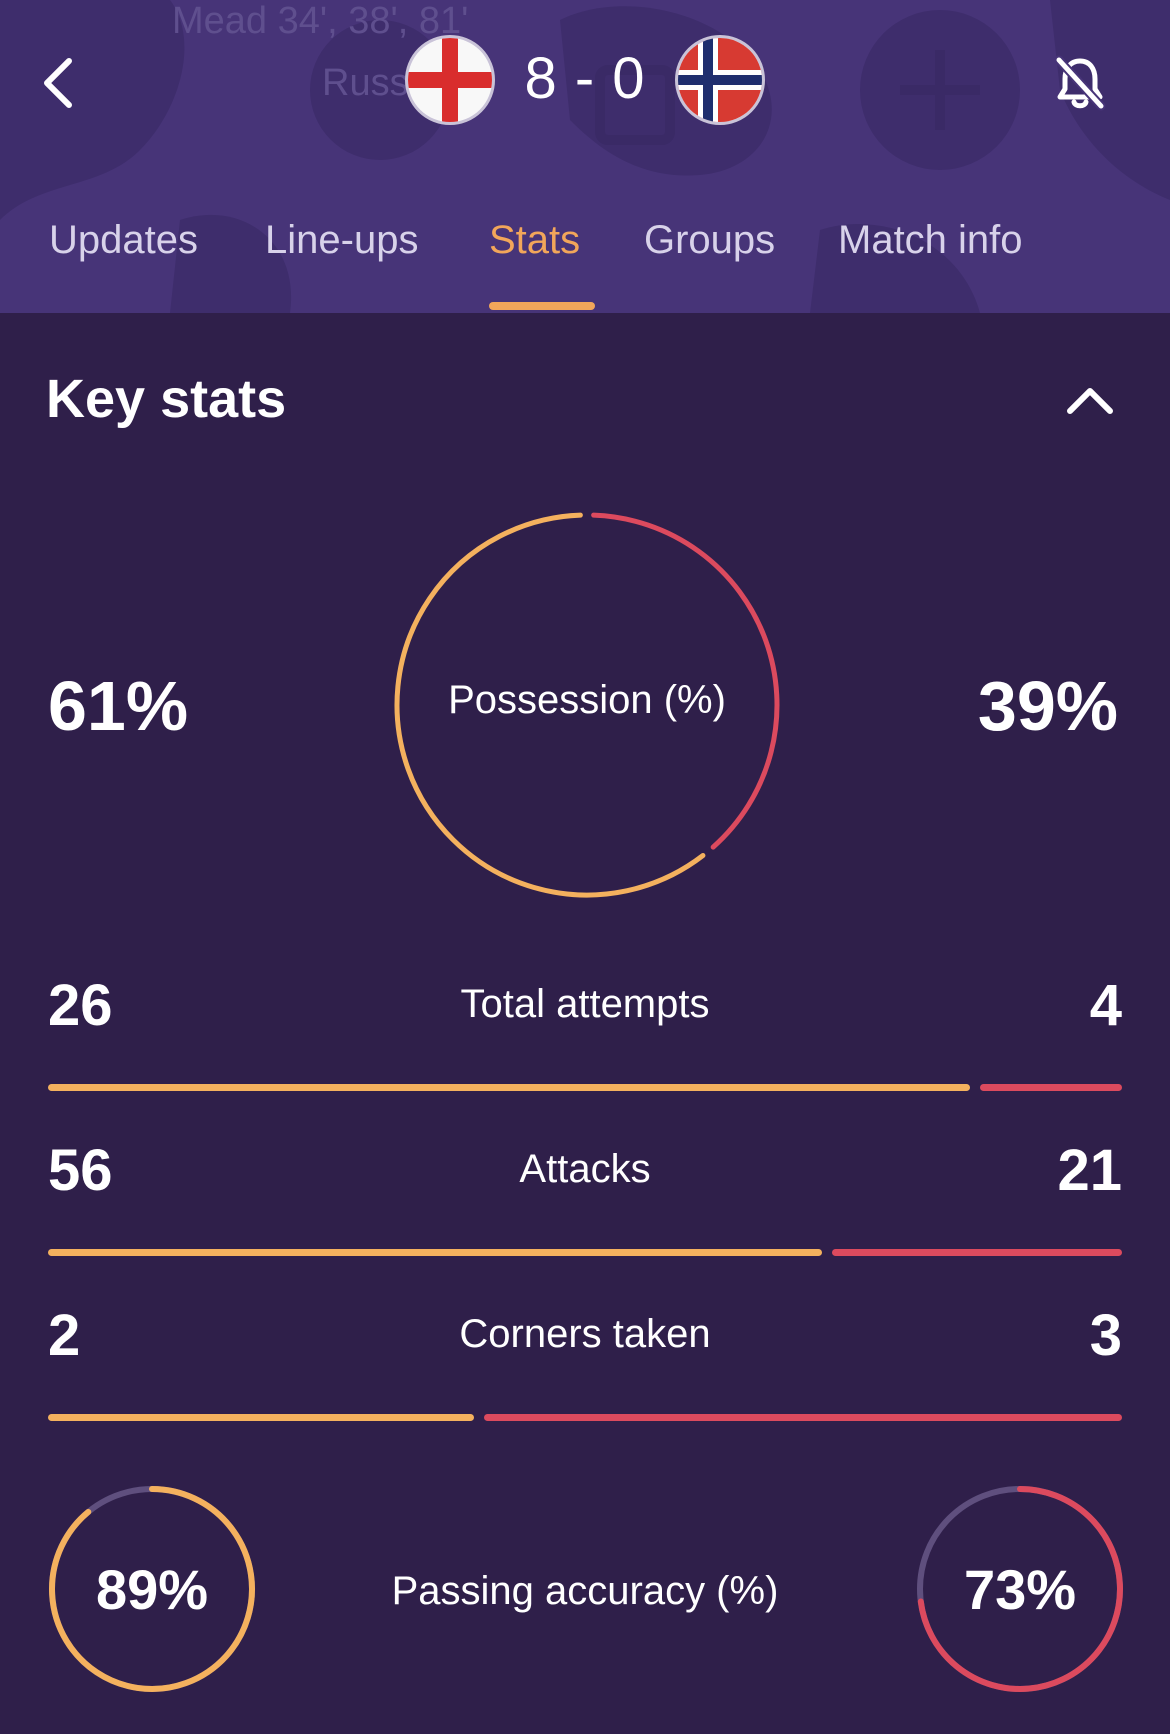  I want to click on total-attempts-away-bar, so click(1051, 1087).